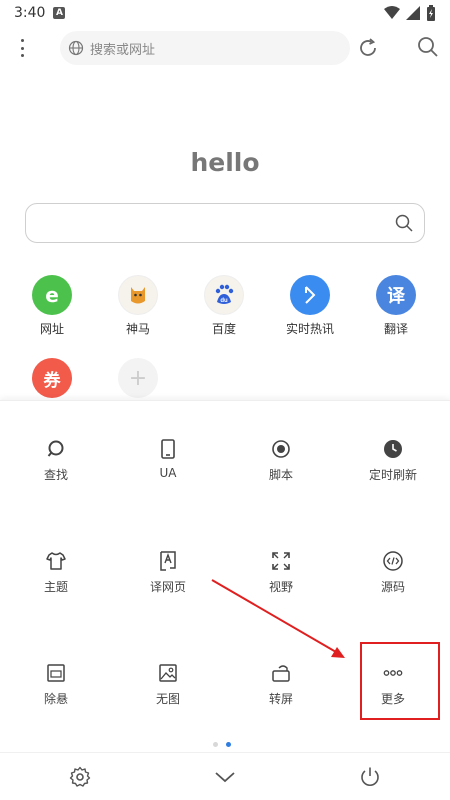 The width and height of the screenshot is (450, 800). Describe the element at coordinates (370, 777) in the screenshot. I see `power-icon` at that location.